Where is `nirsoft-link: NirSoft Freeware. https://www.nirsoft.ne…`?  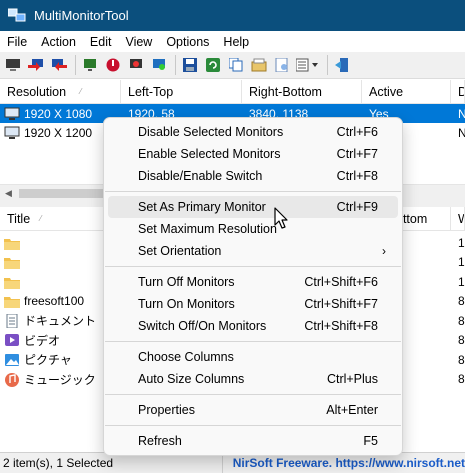
nirsoft-link: NirSoft Freeware. https://www.nirsoft.ne… is located at coordinates (344, 463).